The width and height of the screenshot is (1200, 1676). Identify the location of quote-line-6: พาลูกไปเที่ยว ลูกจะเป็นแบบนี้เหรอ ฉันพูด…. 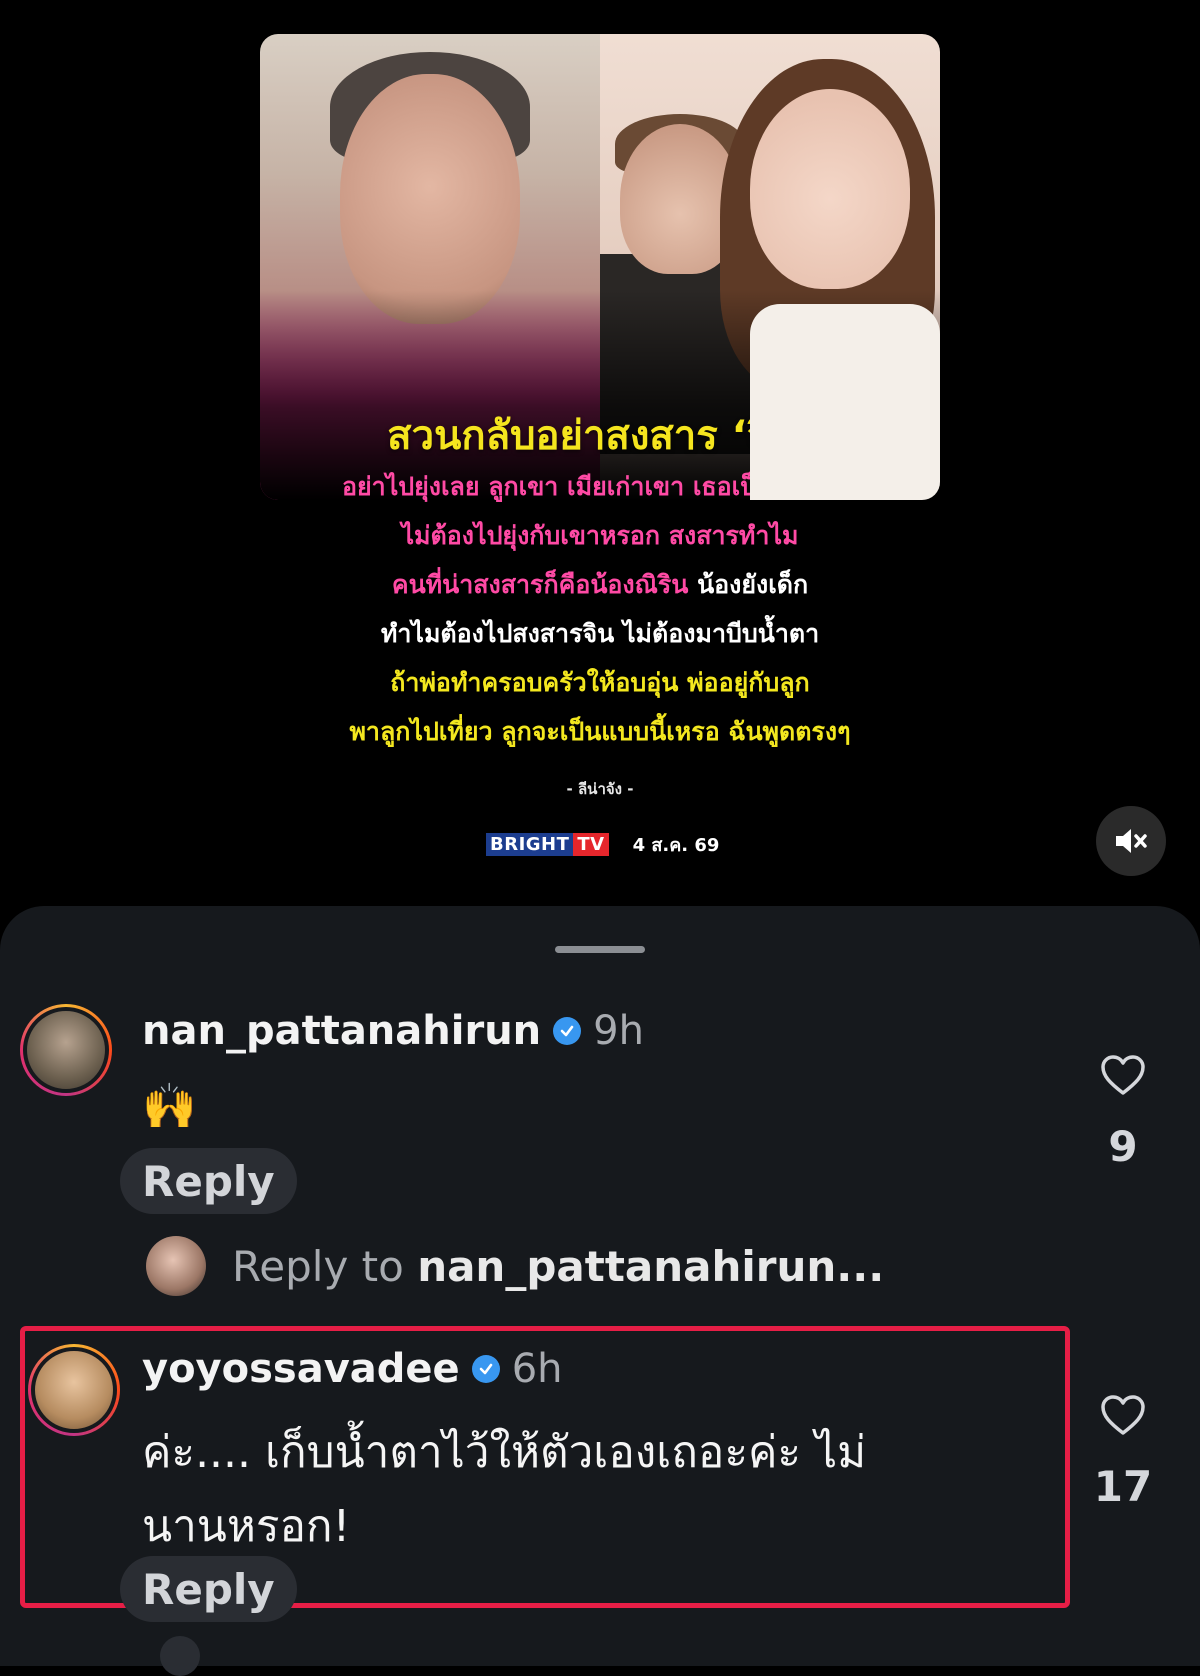
(600, 731).